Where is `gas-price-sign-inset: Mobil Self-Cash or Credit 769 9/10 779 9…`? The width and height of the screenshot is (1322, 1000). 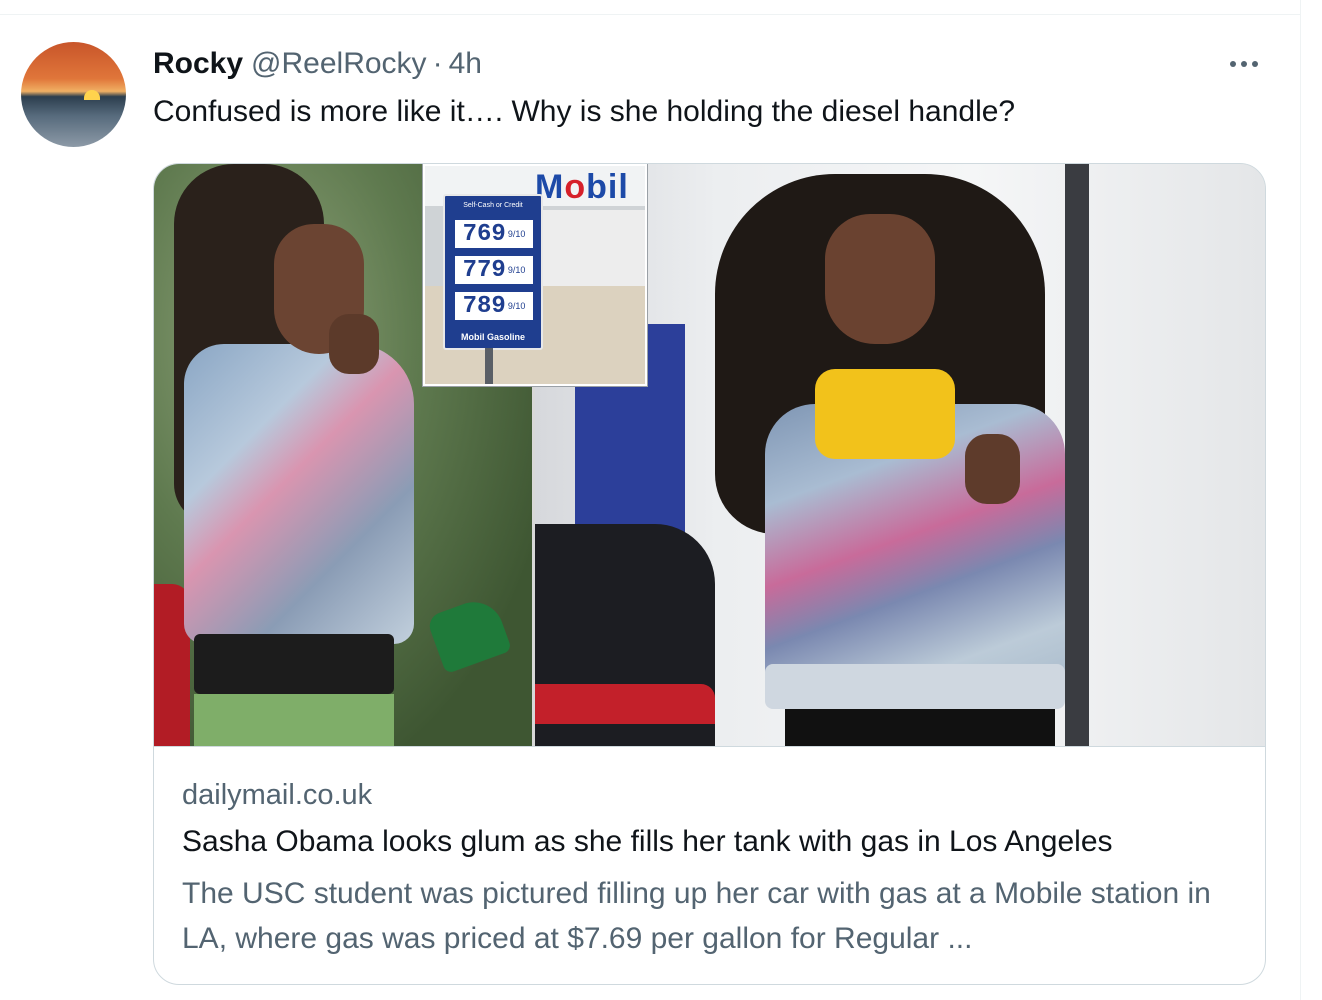 gas-price-sign-inset: Mobil Self-Cash or Credit 769 9/10 779 9… is located at coordinates (535, 275).